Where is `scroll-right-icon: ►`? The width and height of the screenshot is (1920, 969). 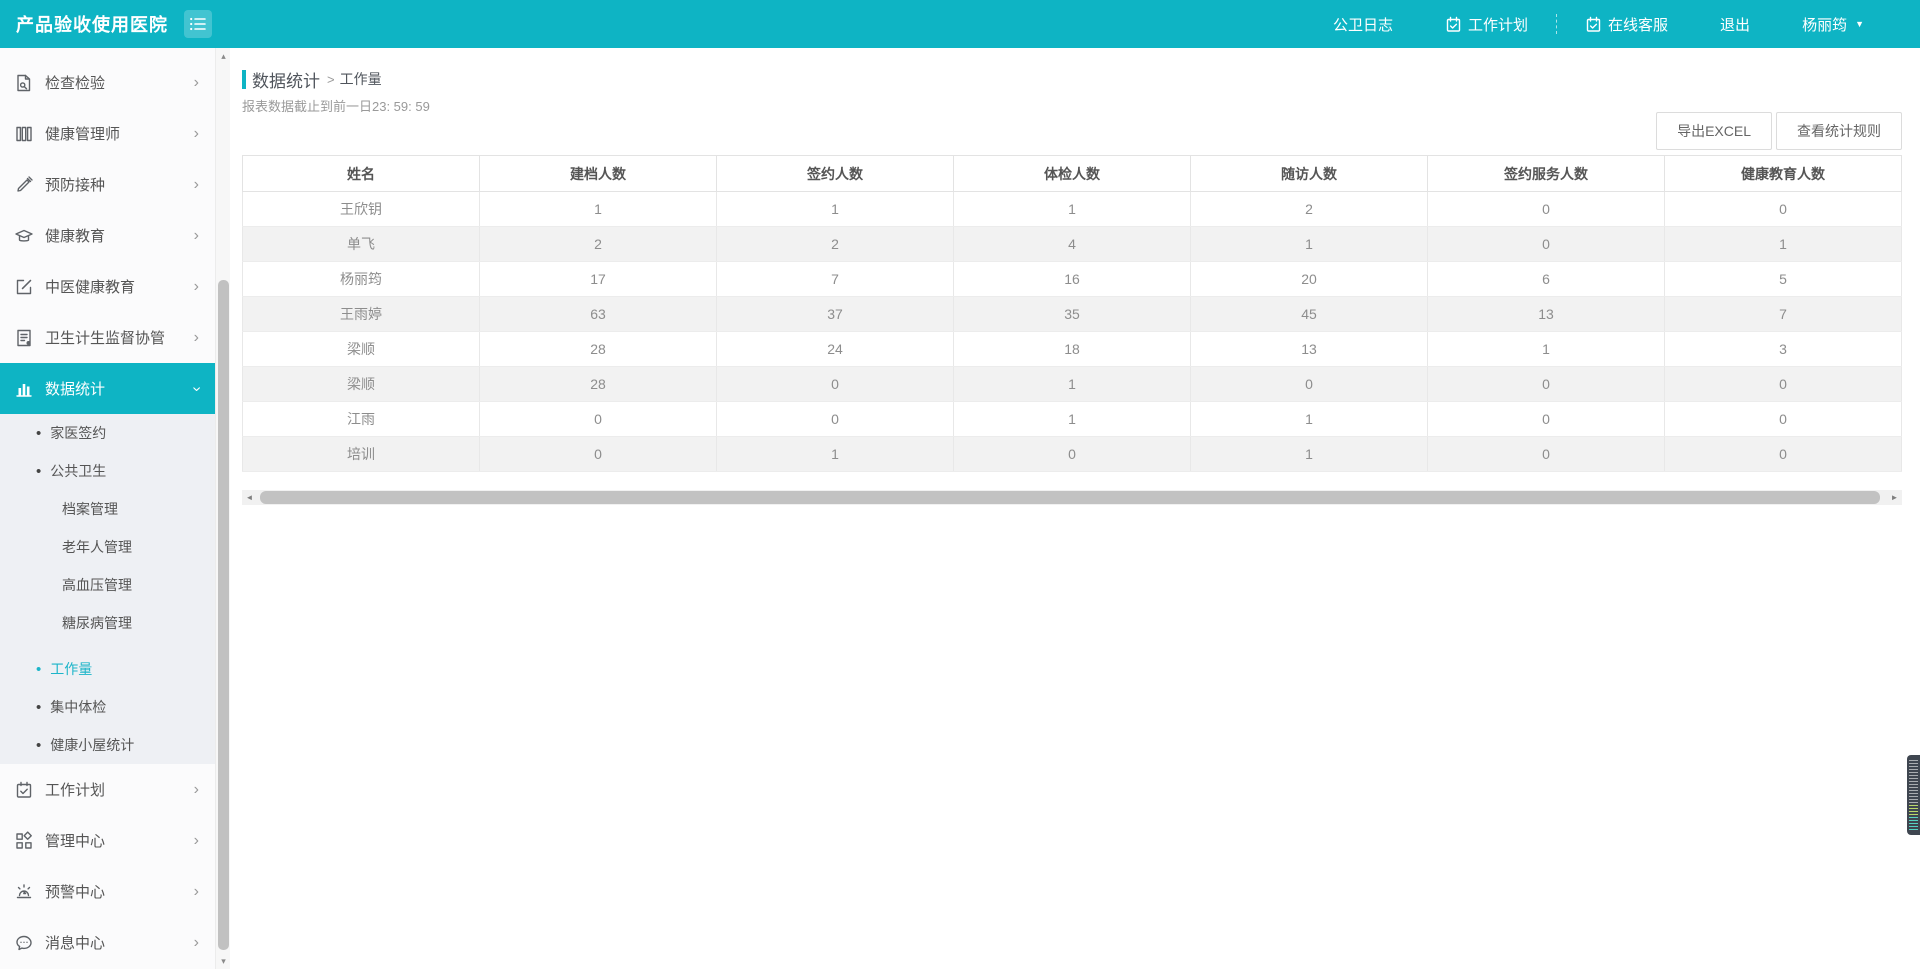 scroll-right-icon: ► is located at coordinates (1894, 497).